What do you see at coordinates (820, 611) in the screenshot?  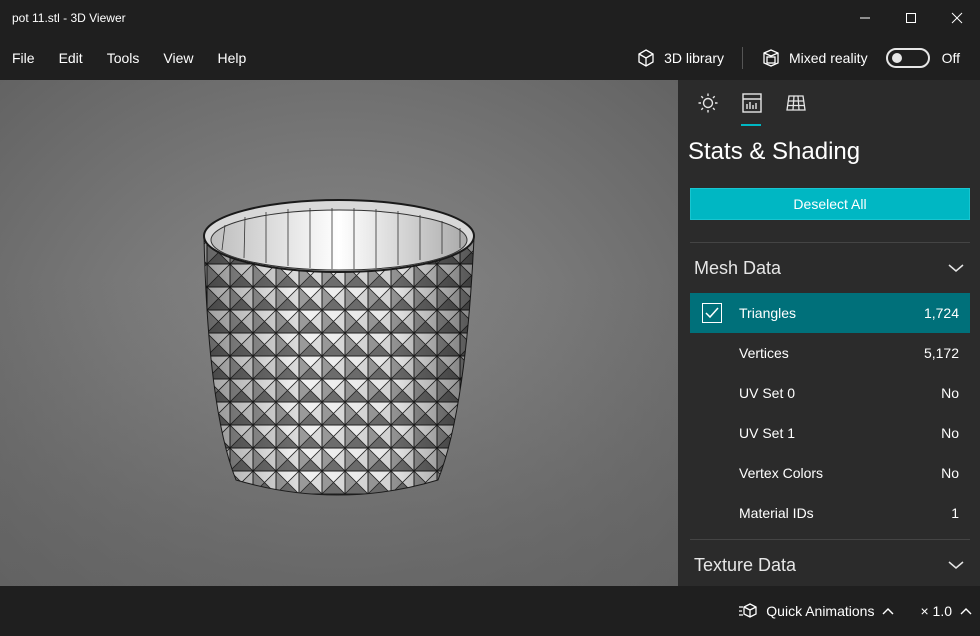 I see `quick-animations-label: Quick Animations` at bounding box center [820, 611].